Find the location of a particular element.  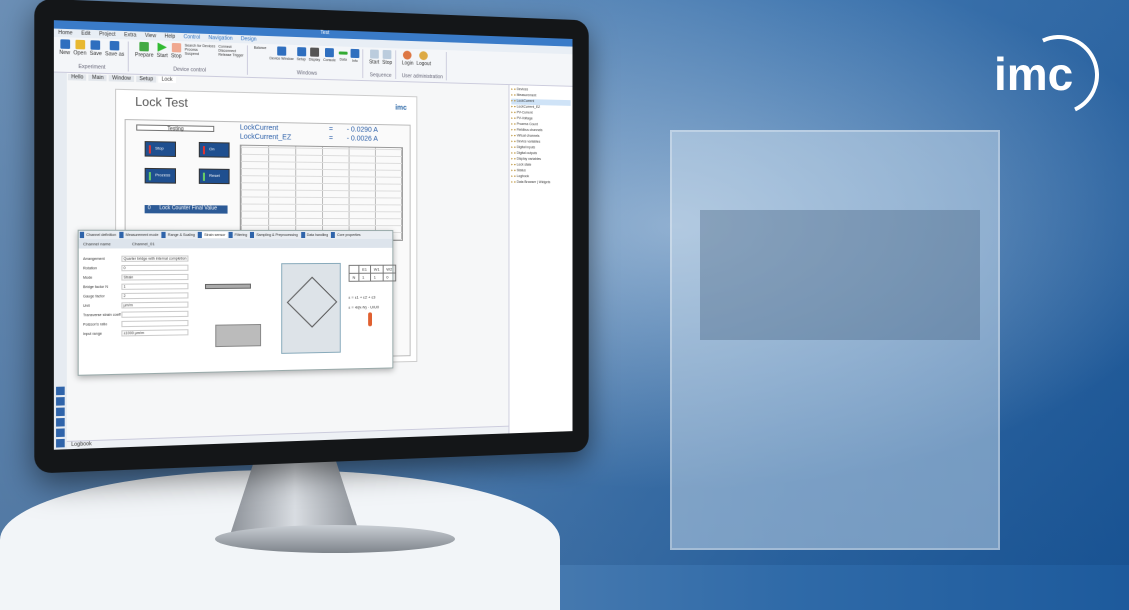

tab-widgets: Widgets is located at coordinates (545, 182).